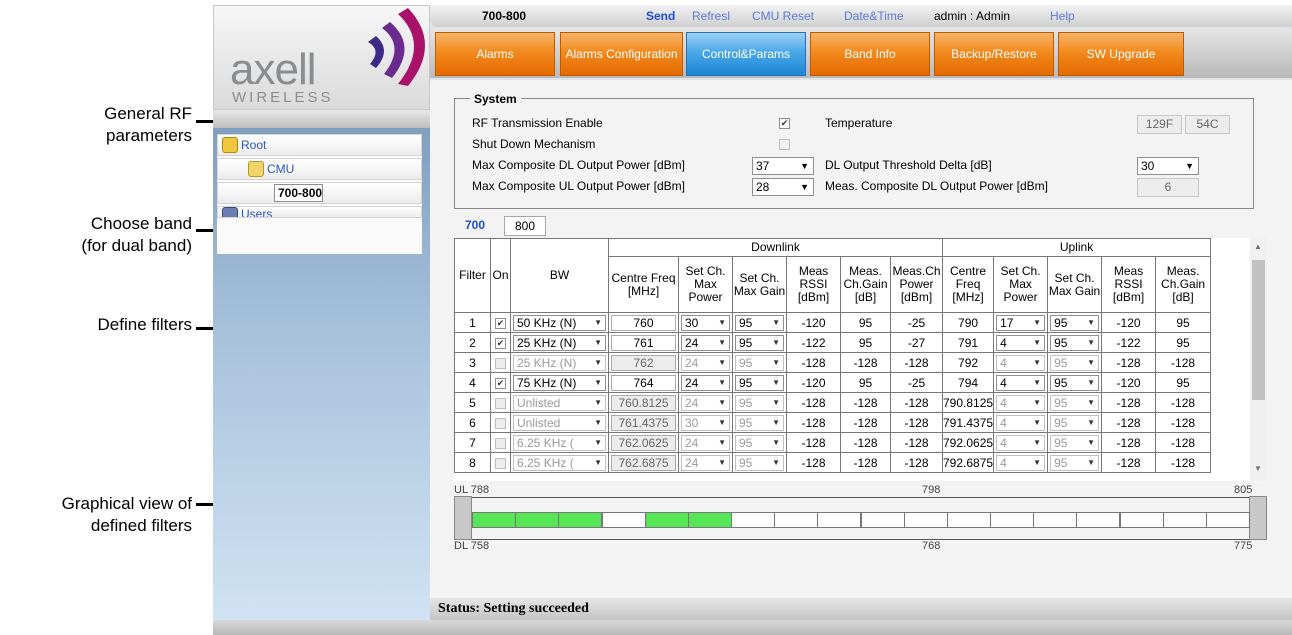 Image resolution: width=1292 pixels, height=635 pixels. I want to click on max-ul-select: 28 ▼, so click(783, 187).